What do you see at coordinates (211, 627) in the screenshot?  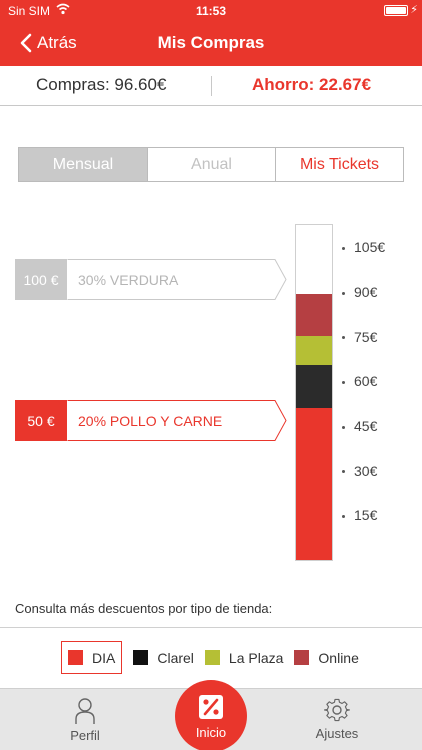 I see `divider` at bounding box center [211, 627].